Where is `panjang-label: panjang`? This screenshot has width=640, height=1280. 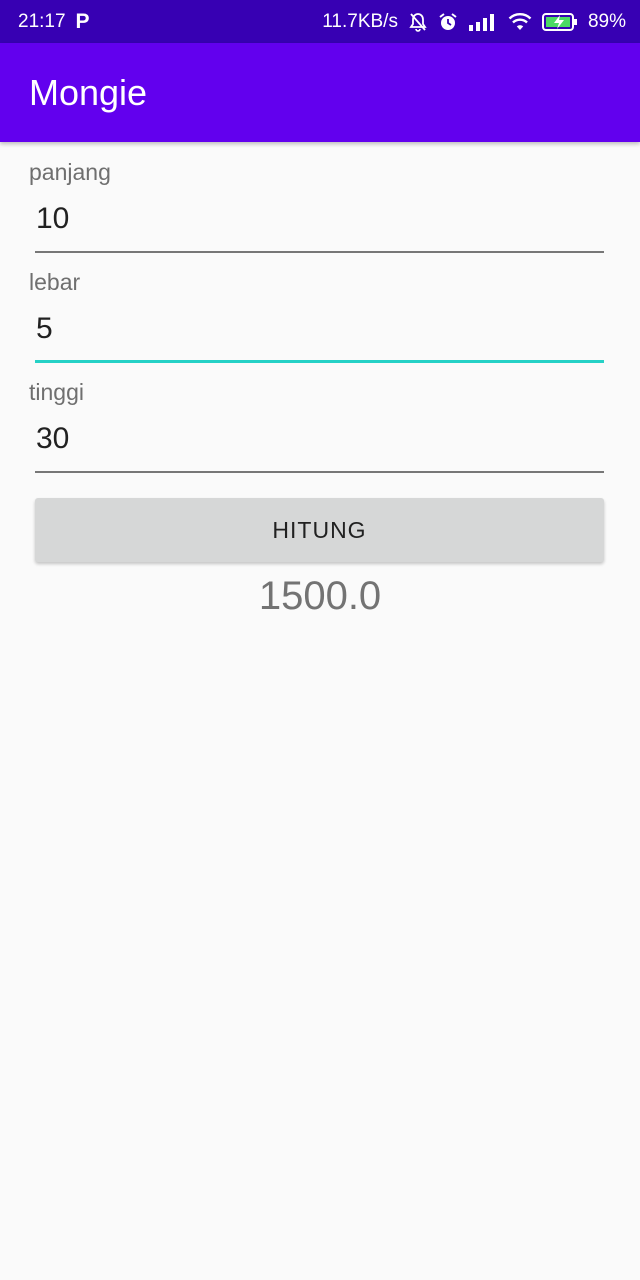
panjang-label: panjang is located at coordinates (70, 172).